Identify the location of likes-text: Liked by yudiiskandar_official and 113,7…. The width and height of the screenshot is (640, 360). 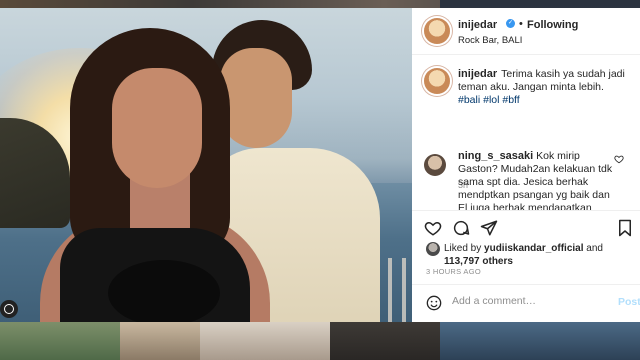
(523, 255).